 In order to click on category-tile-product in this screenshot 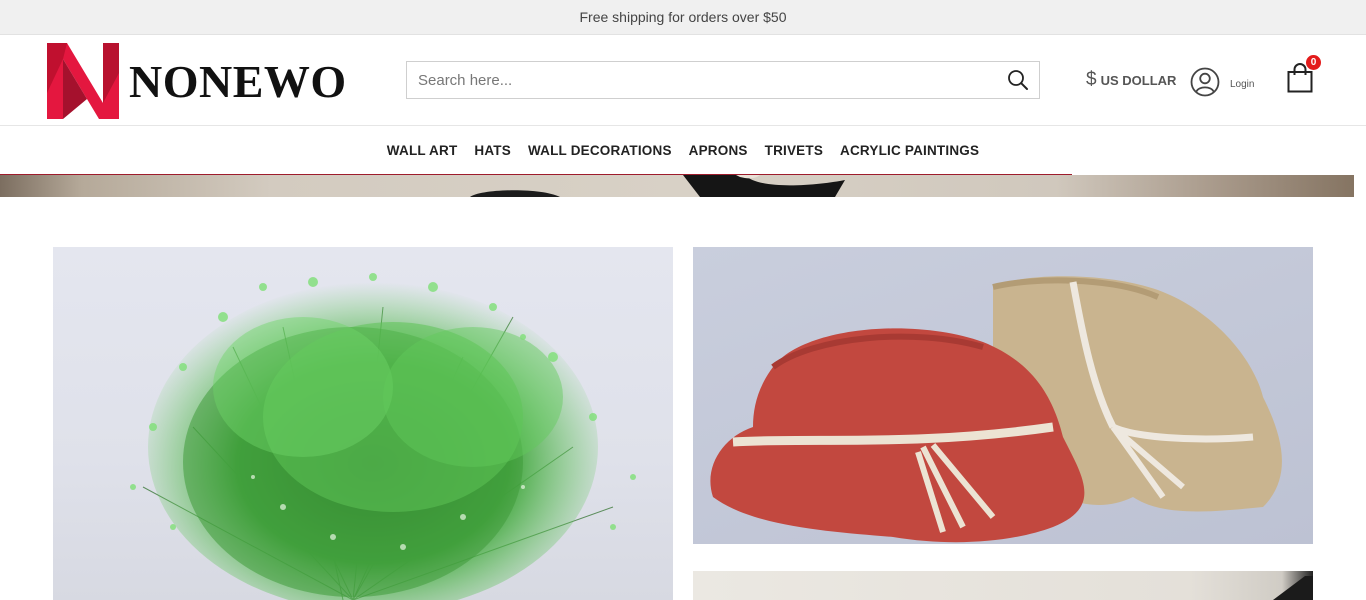, I will do `click(1003, 585)`.